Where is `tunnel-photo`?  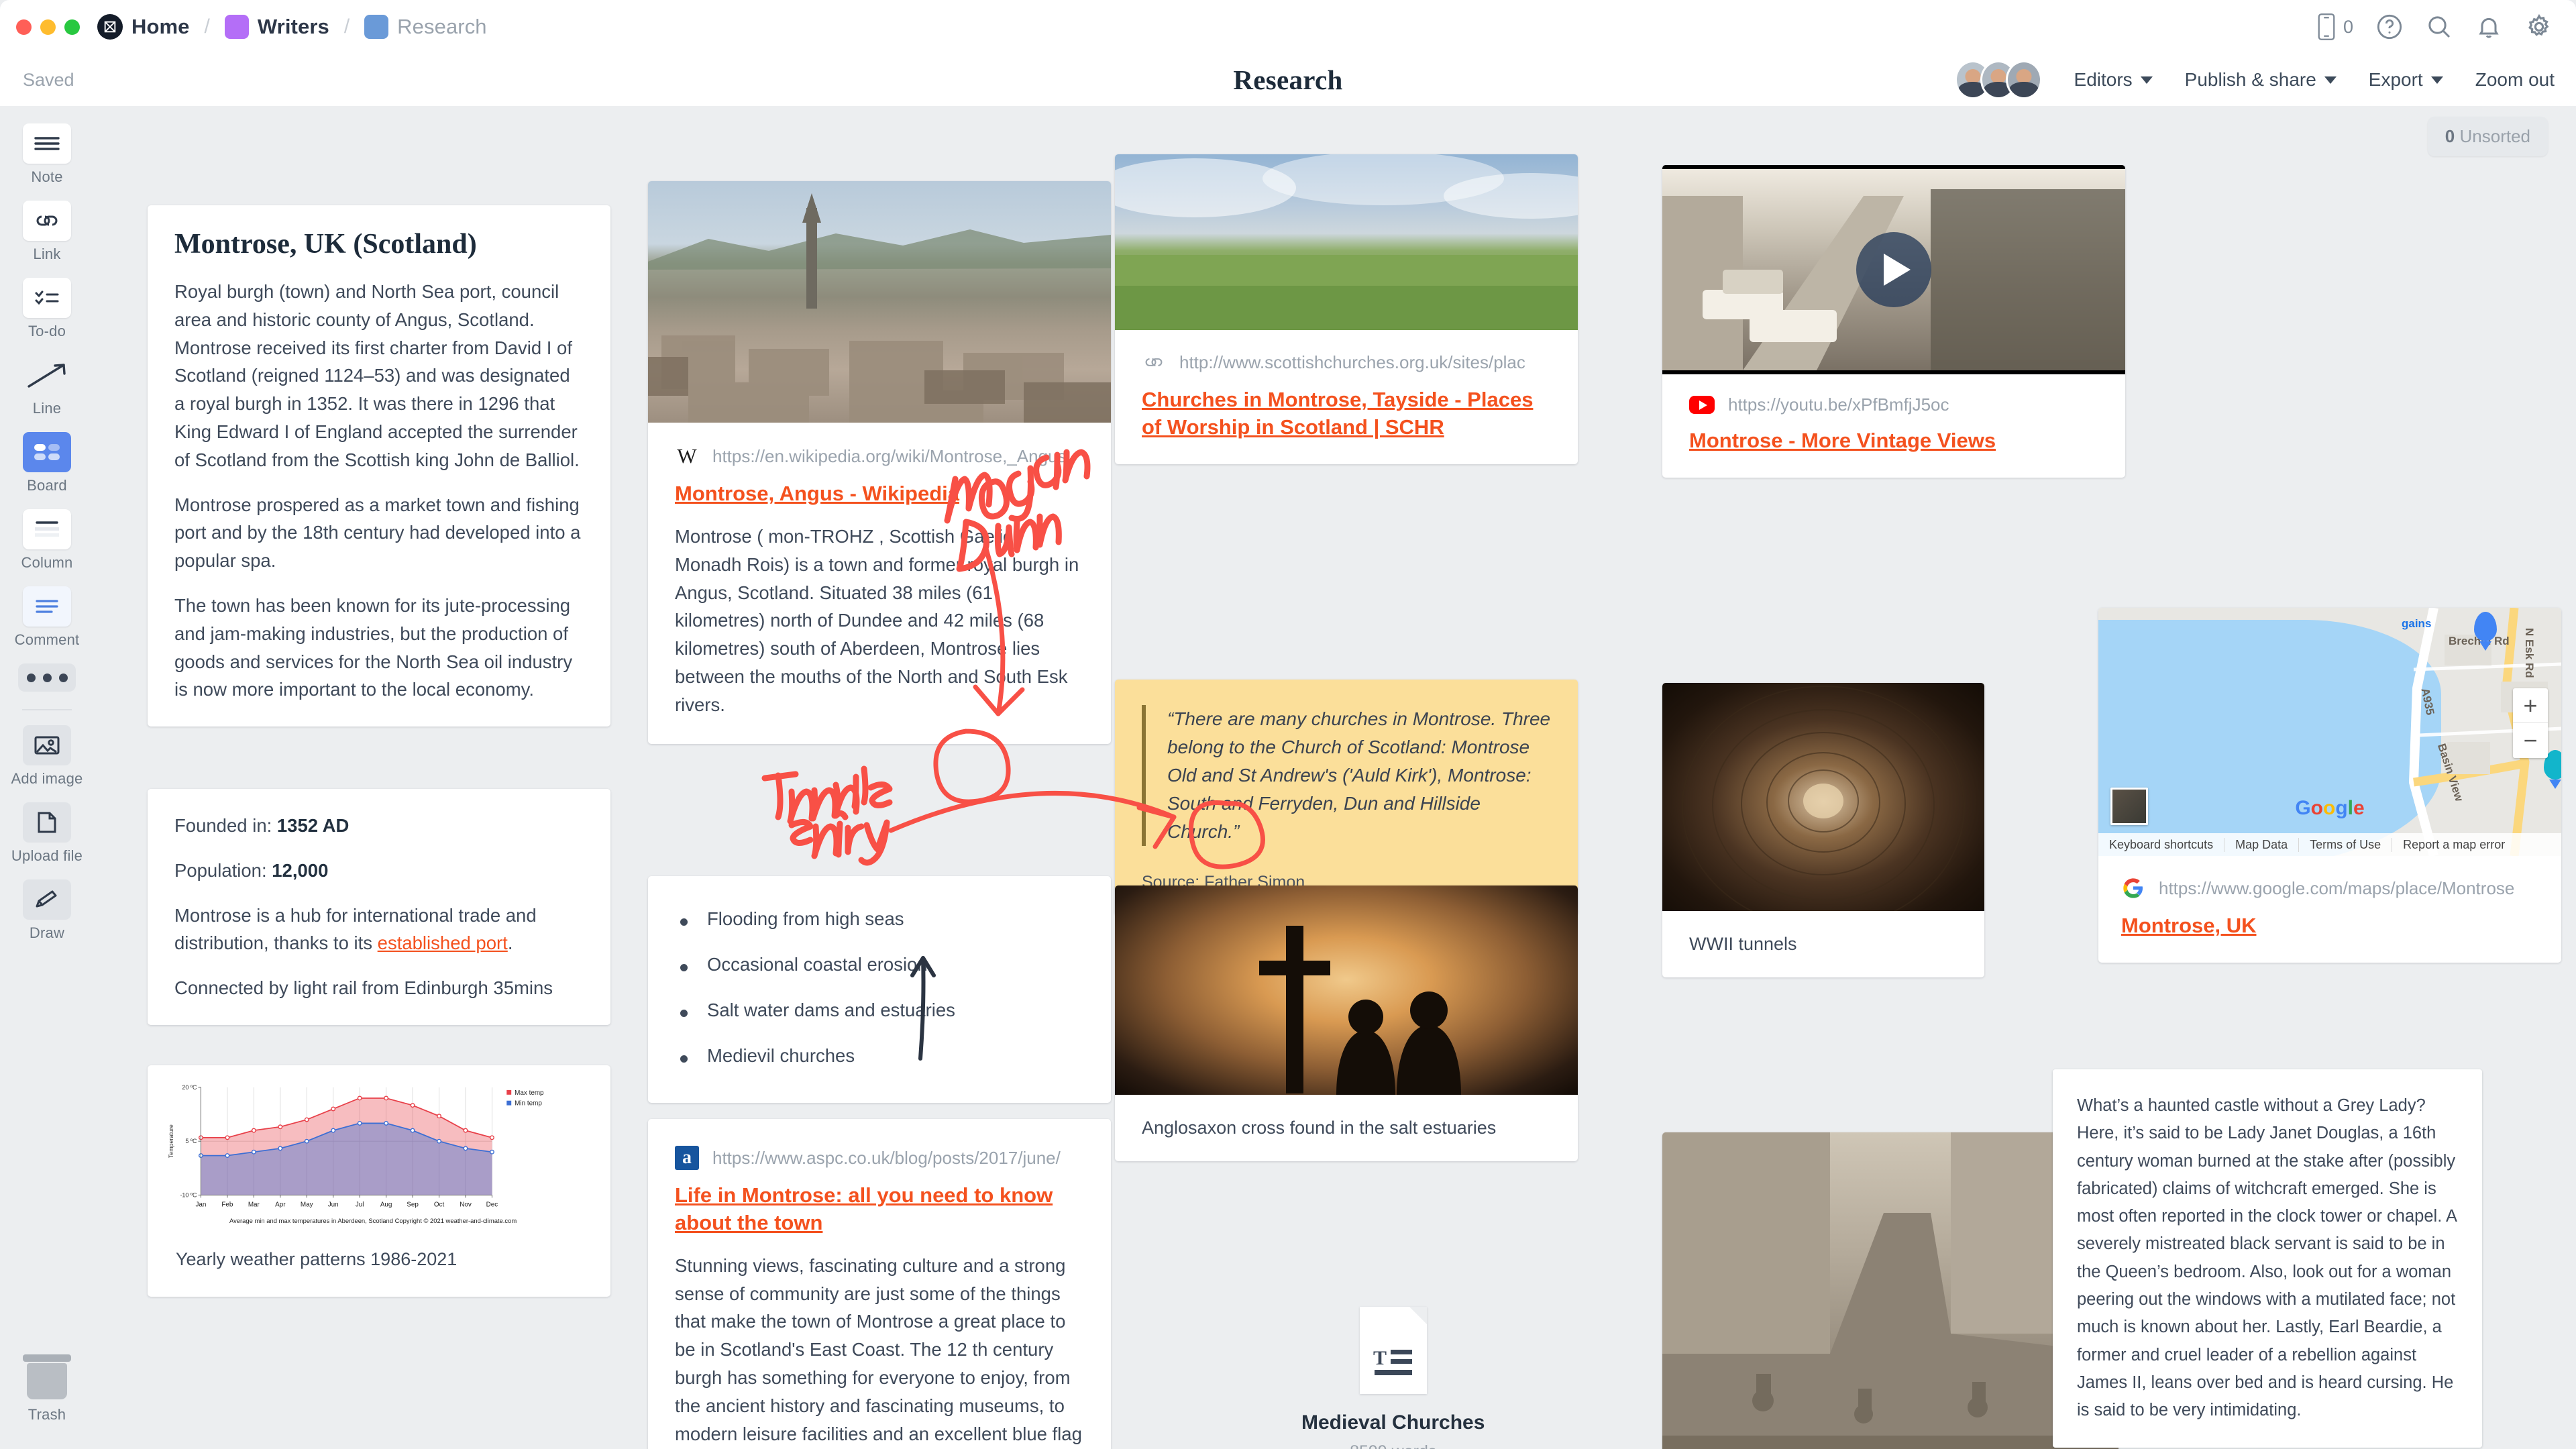
tunnel-photo is located at coordinates (1823, 797).